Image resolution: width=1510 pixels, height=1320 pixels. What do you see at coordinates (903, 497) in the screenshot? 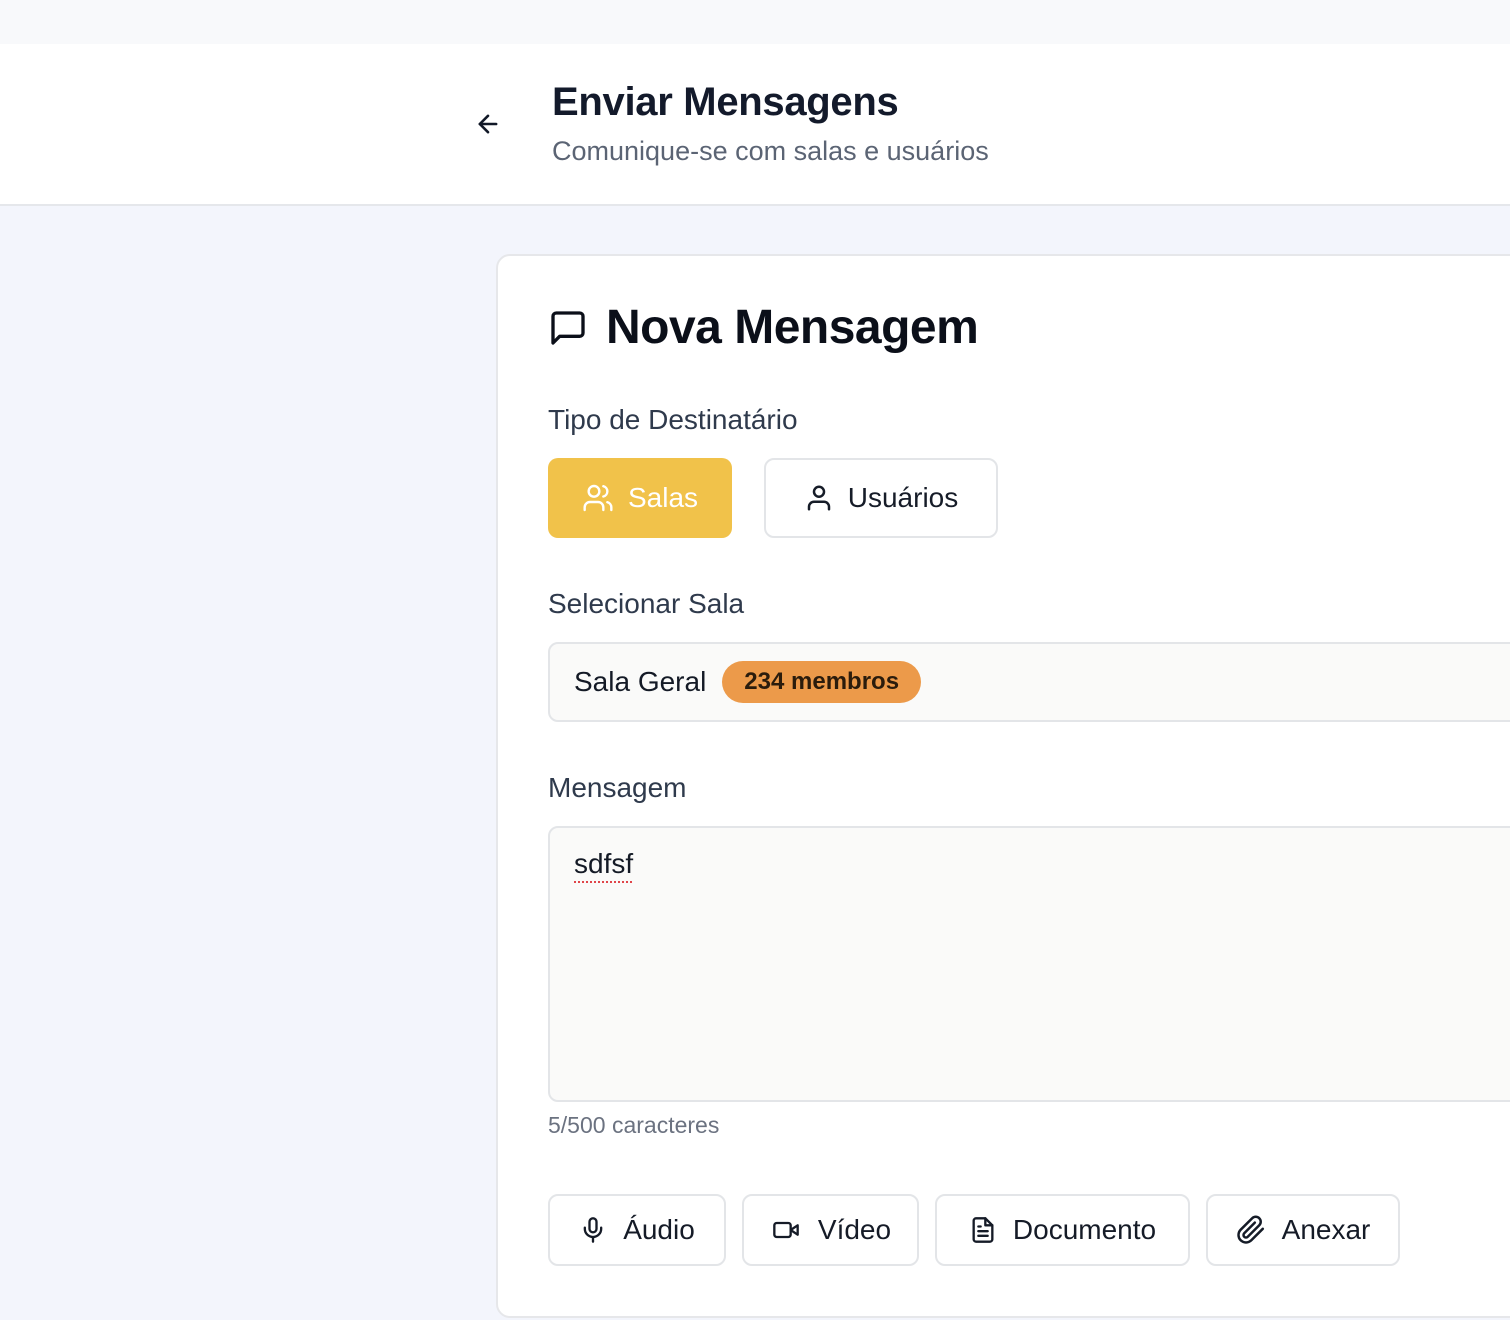
I see `users-button-label: Usuários` at bounding box center [903, 497].